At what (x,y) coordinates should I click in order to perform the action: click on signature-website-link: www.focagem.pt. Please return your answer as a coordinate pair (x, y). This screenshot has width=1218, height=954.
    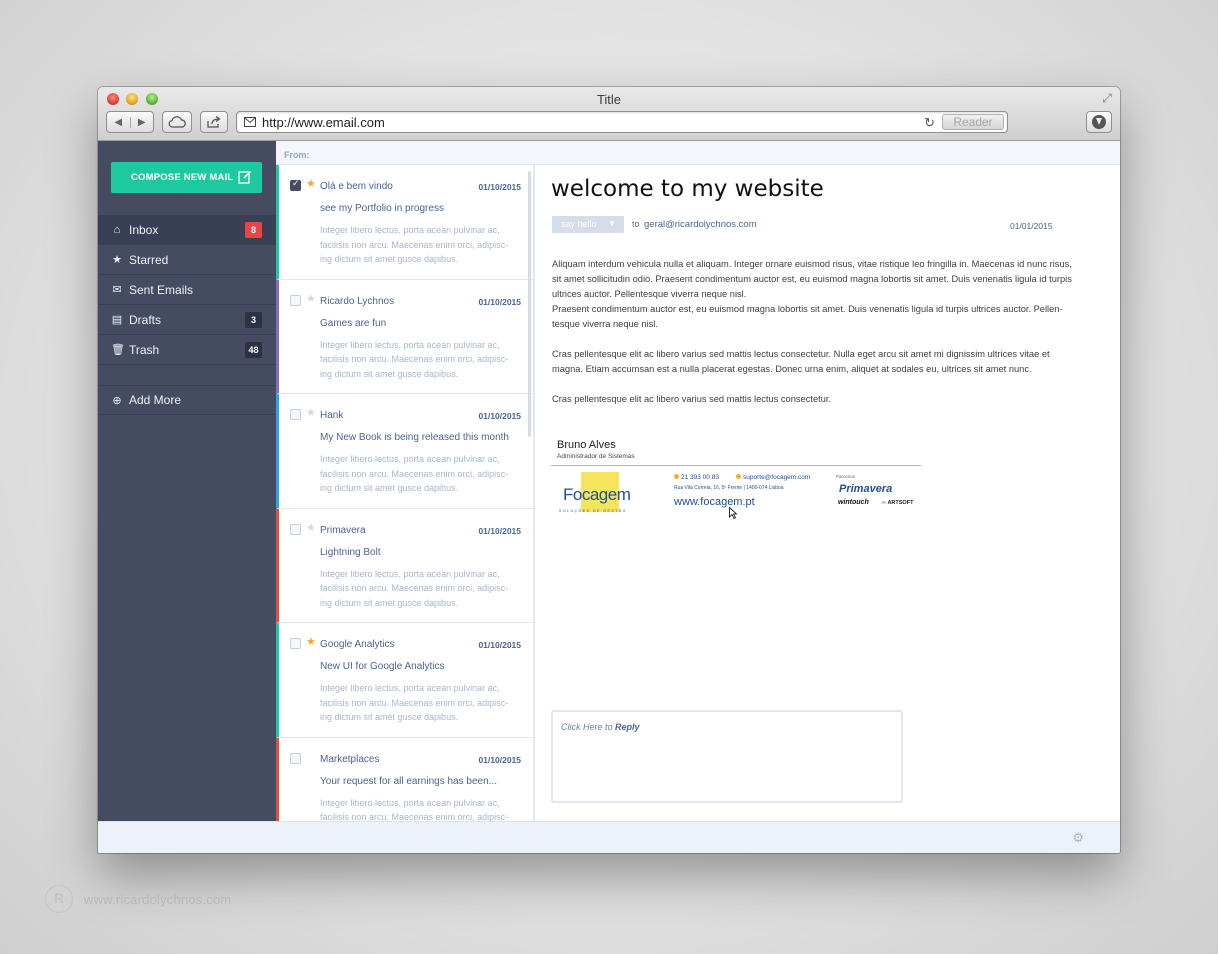
    Looking at the image, I should click on (714, 502).